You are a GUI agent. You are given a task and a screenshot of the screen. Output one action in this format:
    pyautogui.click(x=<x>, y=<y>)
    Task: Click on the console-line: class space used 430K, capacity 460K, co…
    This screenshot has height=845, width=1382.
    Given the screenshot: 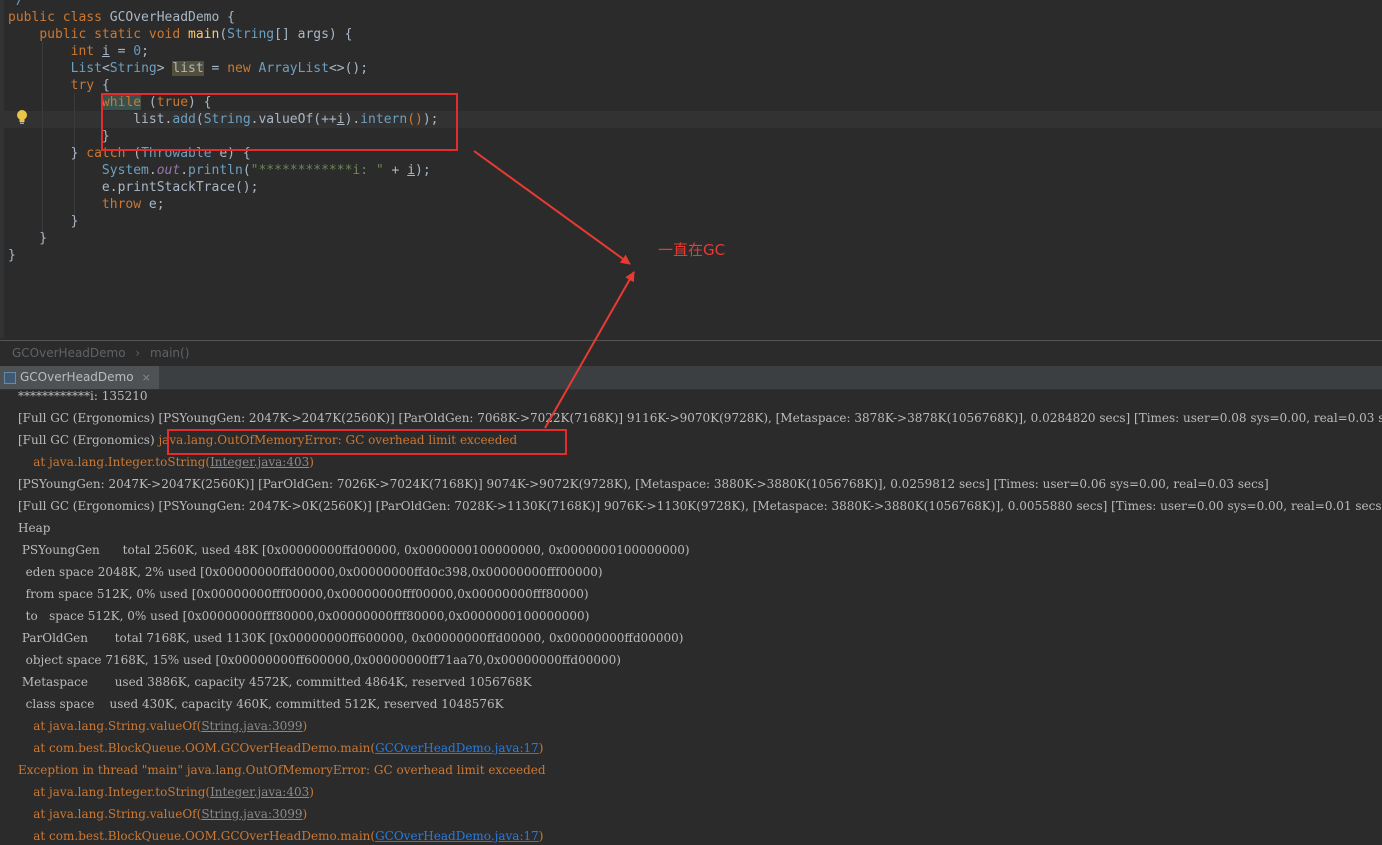 What is the action you would take?
    pyautogui.click(x=261, y=704)
    